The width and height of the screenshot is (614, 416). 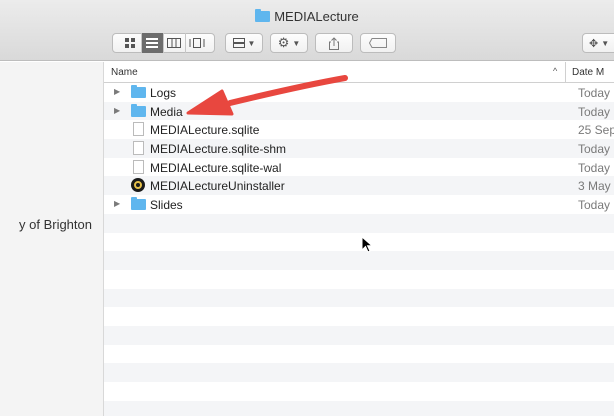 I want to click on list-icon, so click(x=152, y=43).